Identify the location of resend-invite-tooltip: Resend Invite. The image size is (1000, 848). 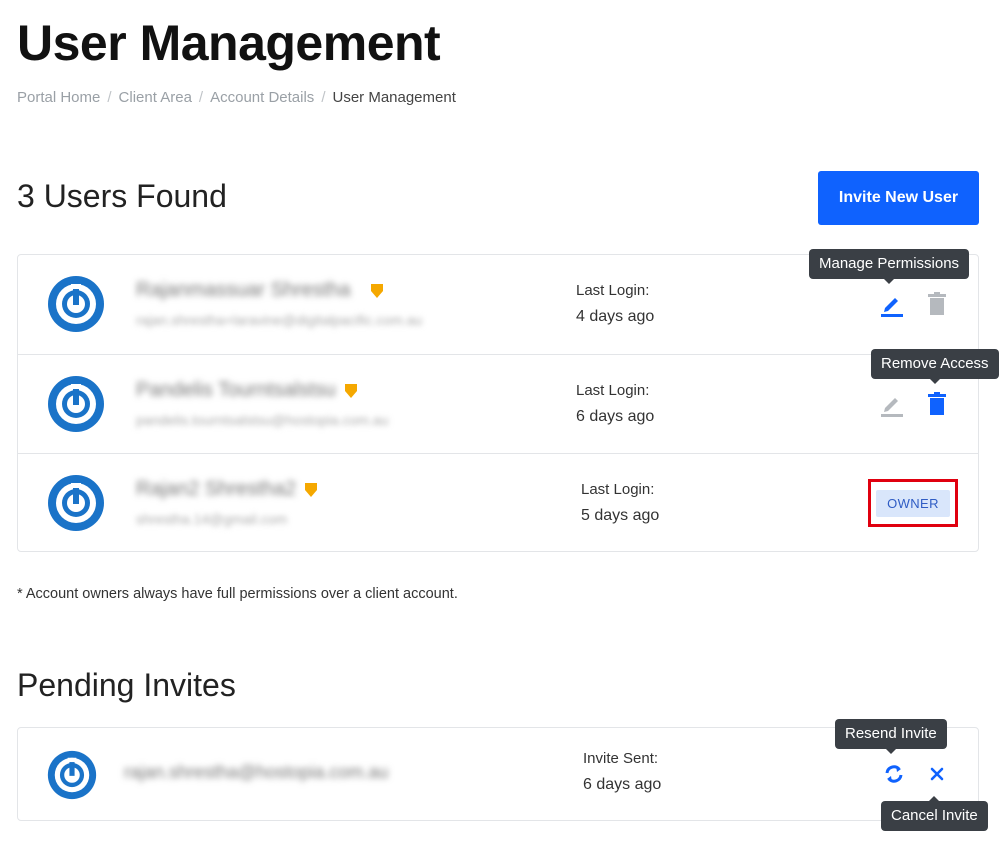
(891, 736).